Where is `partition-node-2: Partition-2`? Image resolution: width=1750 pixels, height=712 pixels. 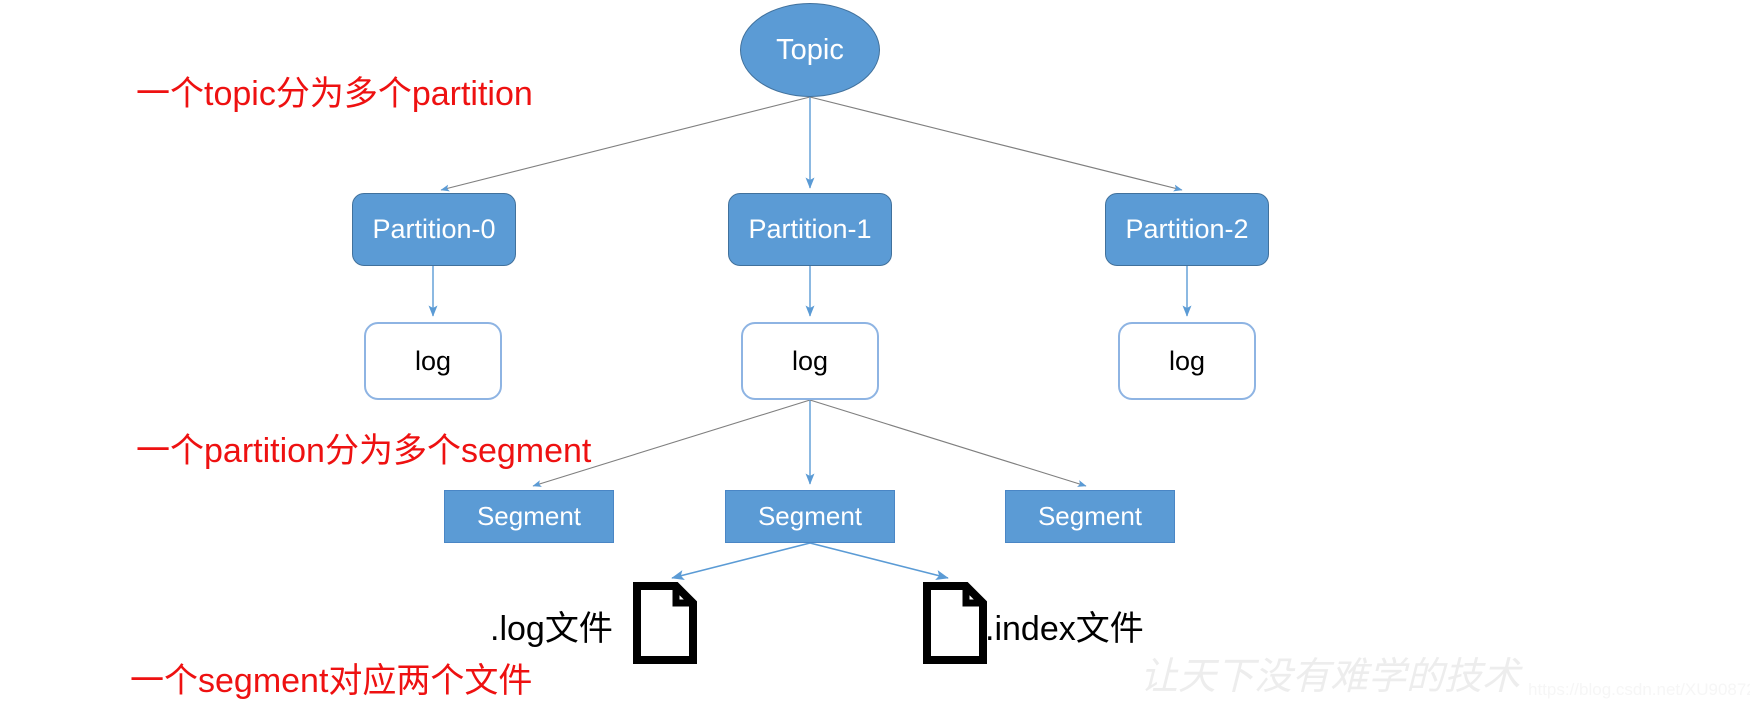 partition-node-2: Partition-2 is located at coordinates (1187, 229).